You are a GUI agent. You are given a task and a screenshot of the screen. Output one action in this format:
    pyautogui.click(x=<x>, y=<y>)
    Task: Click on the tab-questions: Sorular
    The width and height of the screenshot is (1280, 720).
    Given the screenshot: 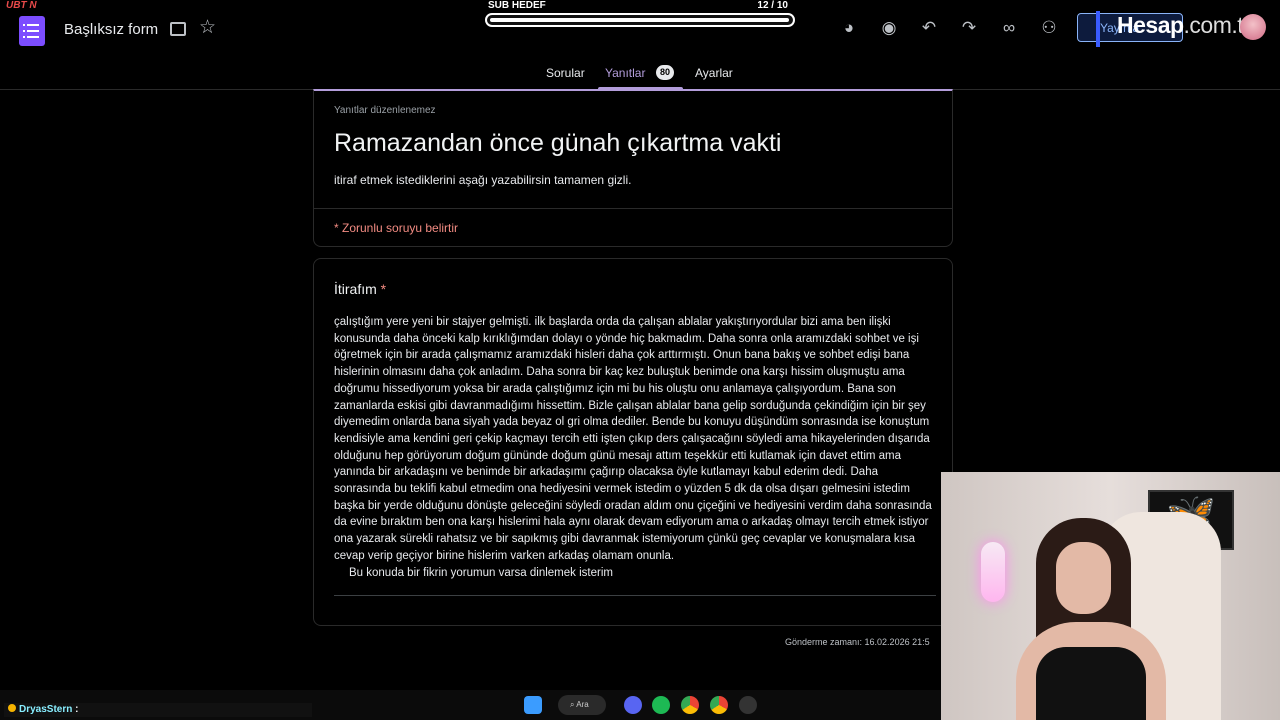 What is the action you would take?
    pyautogui.click(x=565, y=73)
    